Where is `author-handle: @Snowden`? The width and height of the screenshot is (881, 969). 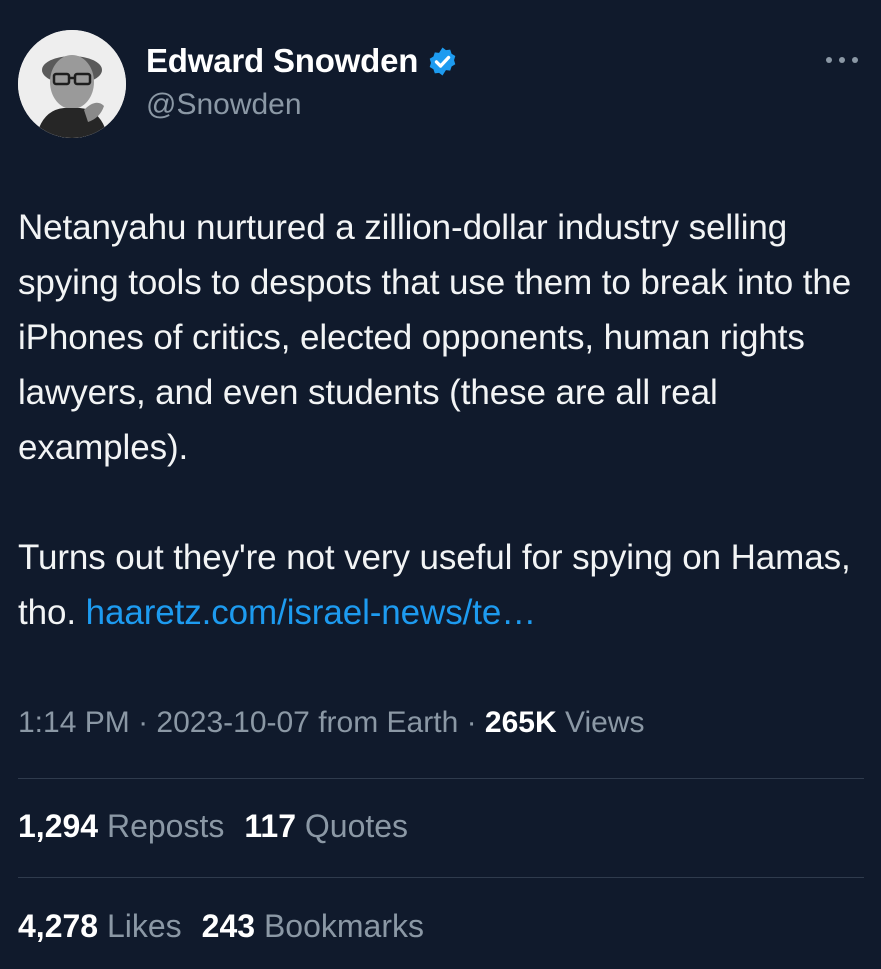
author-handle: @Snowden is located at coordinates (224, 105).